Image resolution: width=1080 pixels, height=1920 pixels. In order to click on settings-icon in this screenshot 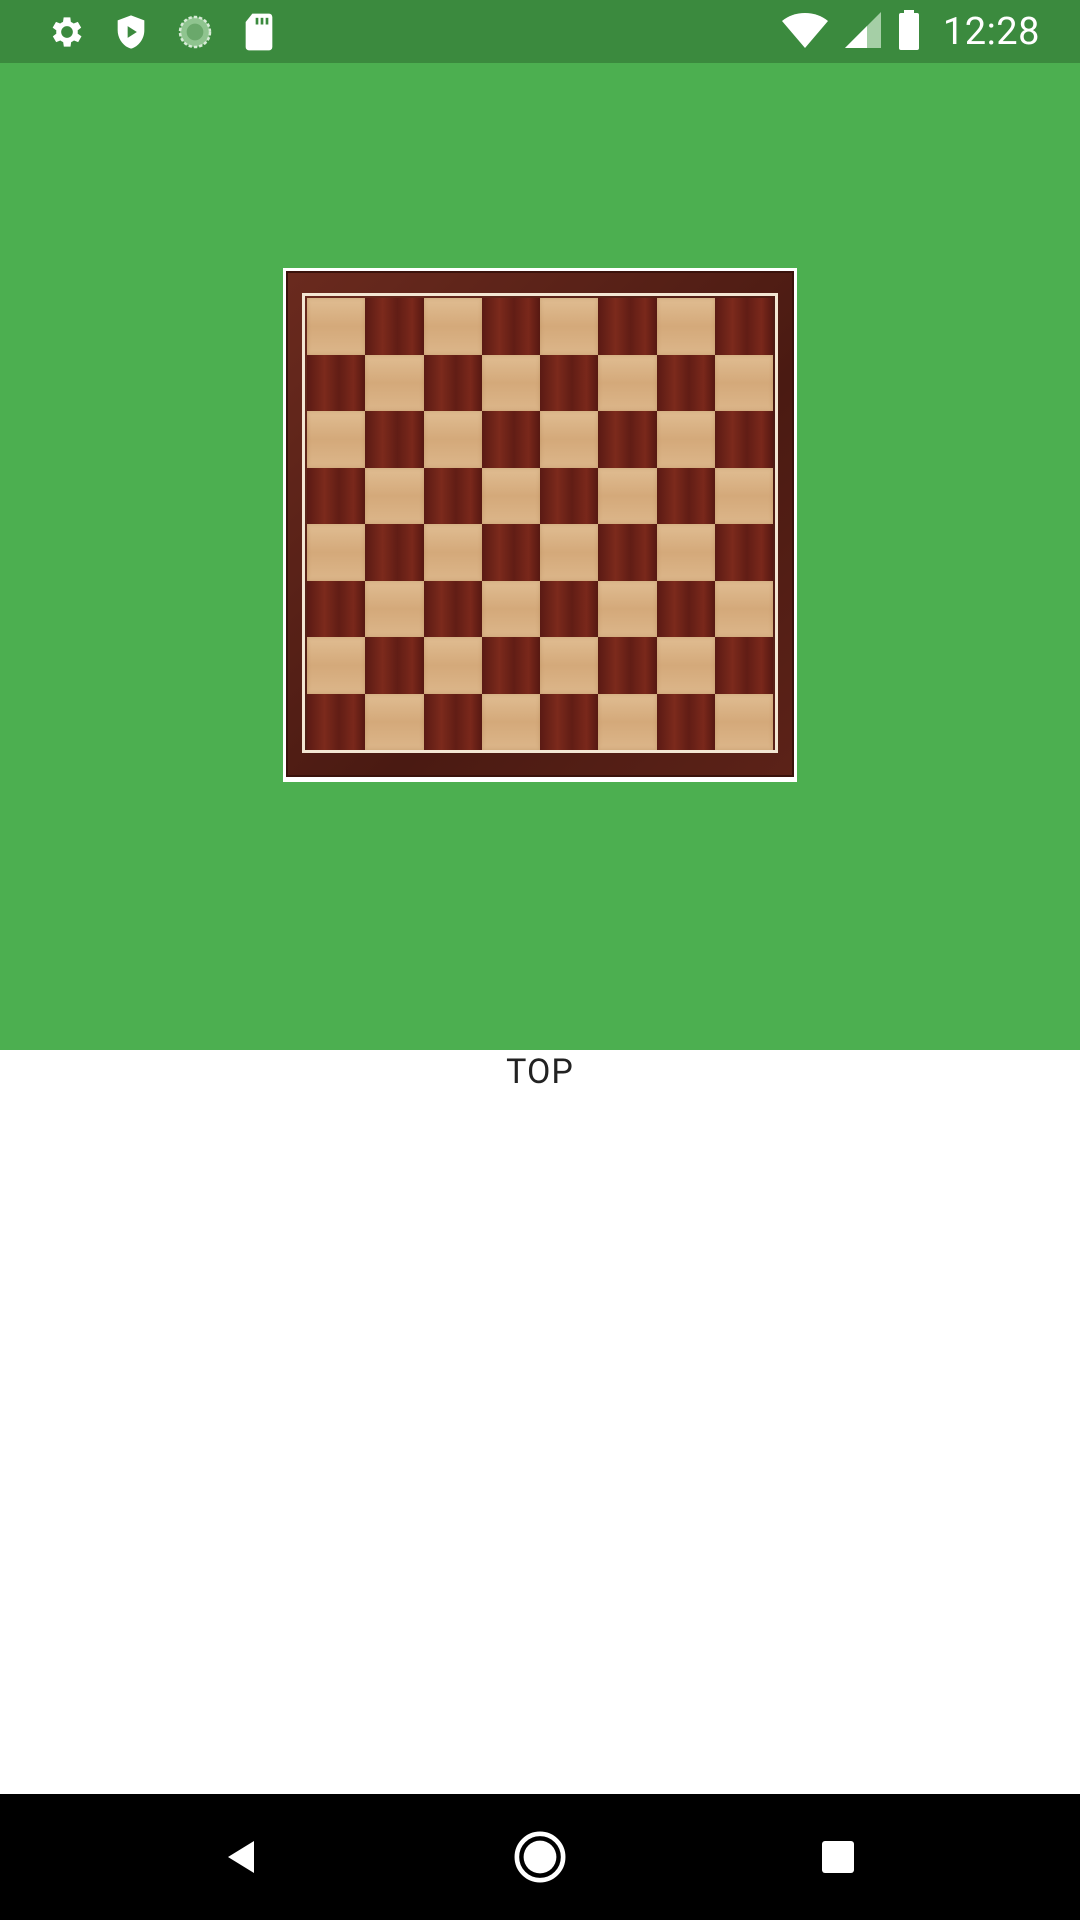, I will do `click(67, 32)`.